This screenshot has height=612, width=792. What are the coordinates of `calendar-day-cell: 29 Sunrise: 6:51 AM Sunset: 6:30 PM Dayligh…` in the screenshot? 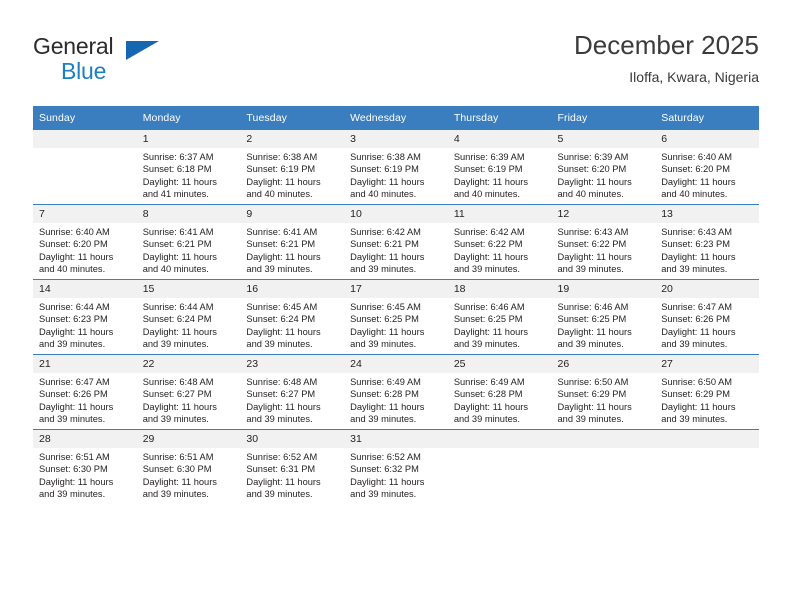 It's located at (188, 466).